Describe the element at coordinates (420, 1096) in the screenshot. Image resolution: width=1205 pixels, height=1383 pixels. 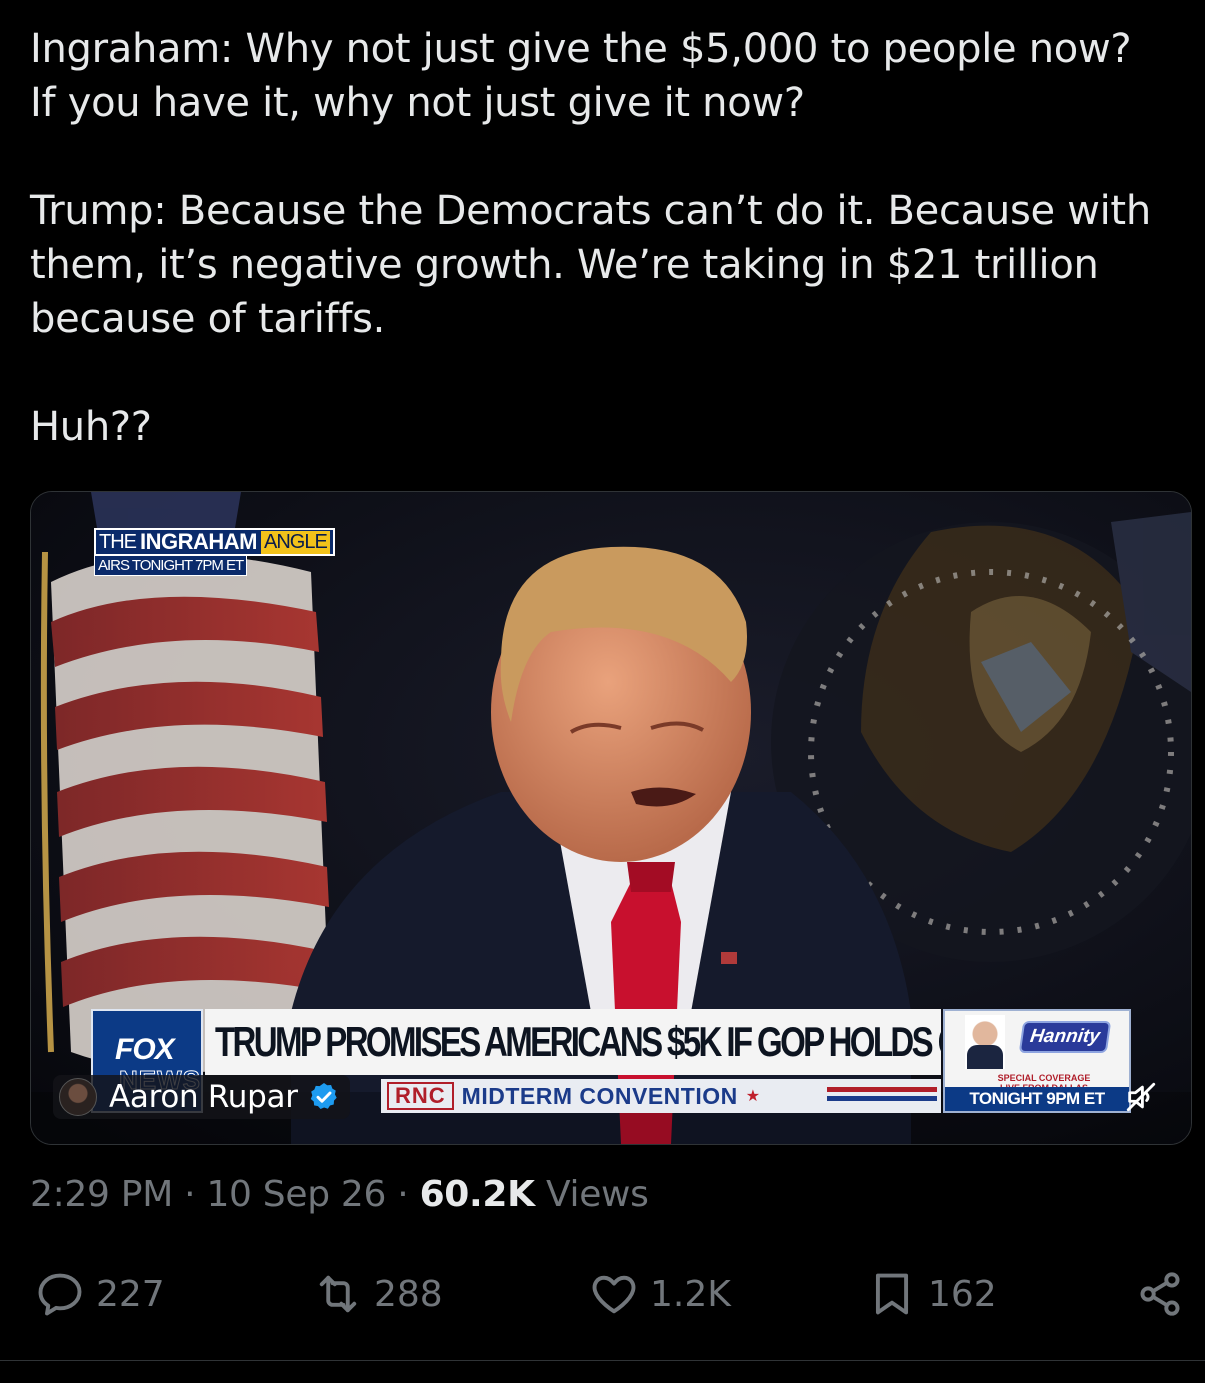
I see `rnc-badge: RNC` at that location.